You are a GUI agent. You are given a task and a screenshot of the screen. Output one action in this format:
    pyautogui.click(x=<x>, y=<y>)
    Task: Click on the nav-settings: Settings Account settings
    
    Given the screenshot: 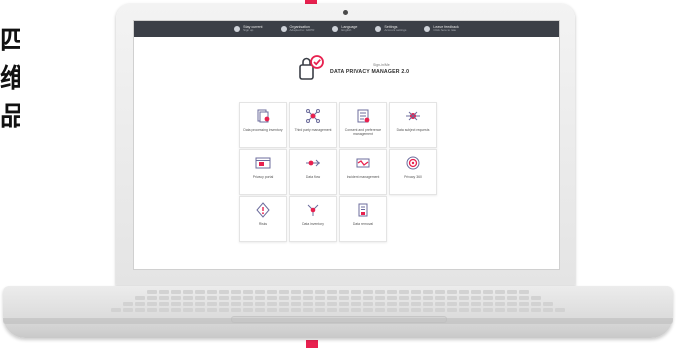 What is the action you would take?
    pyautogui.click(x=390, y=29)
    